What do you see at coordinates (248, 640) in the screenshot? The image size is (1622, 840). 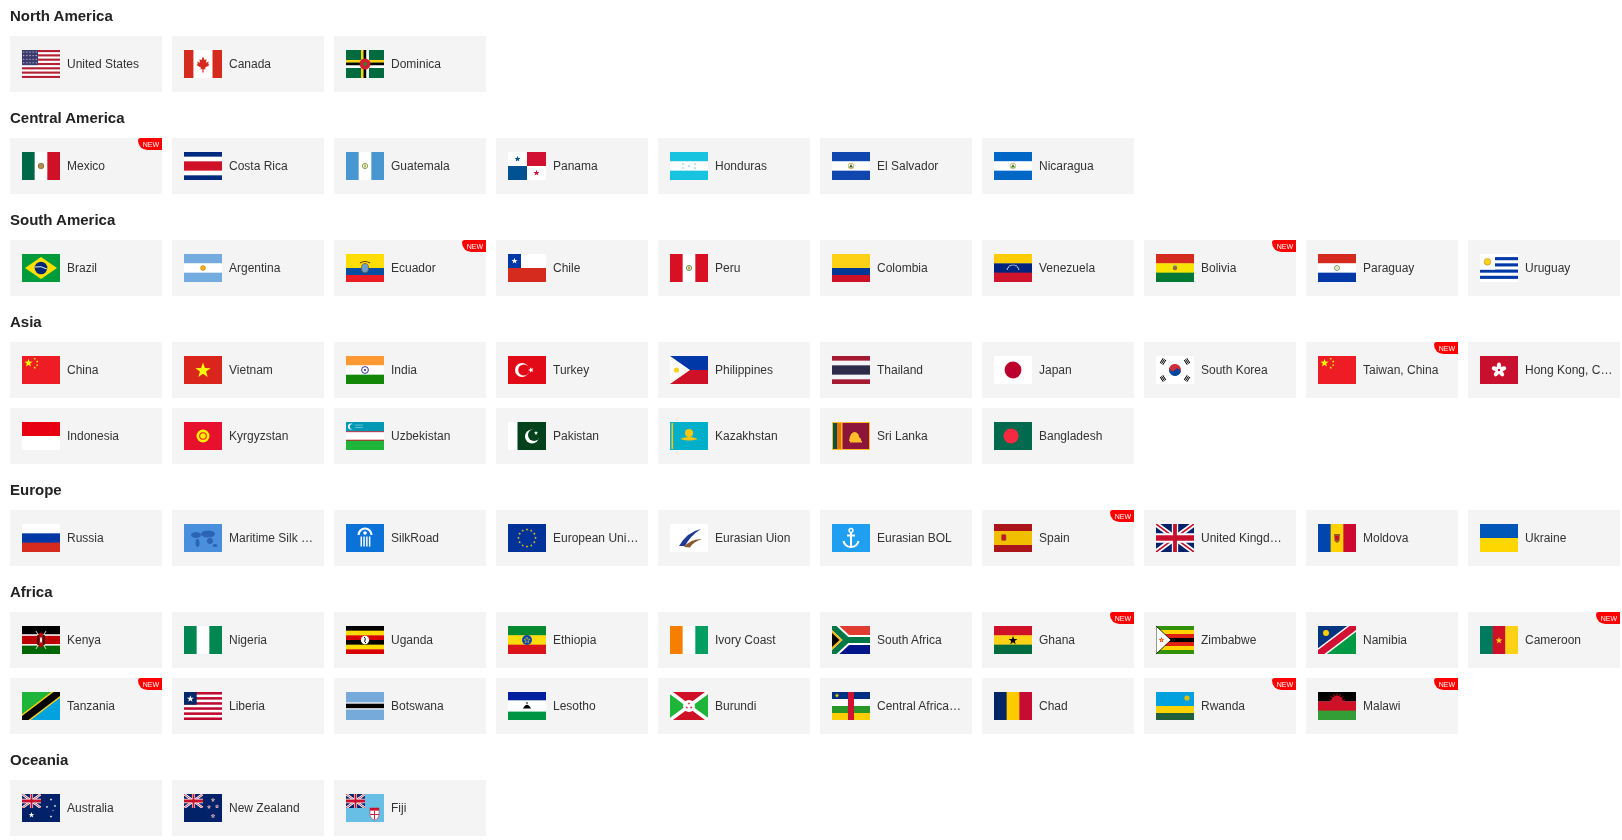 I see `country-card: Nigeria` at bounding box center [248, 640].